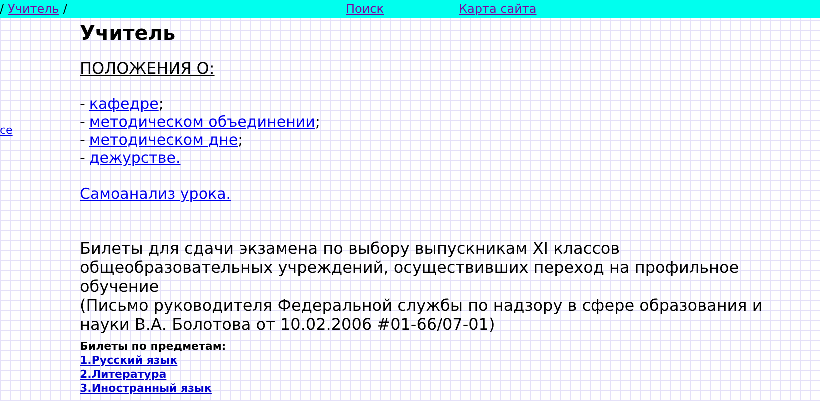 Image resolution: width=820 pixels, height=401 pixels. I want to click on section-heading: ПОЛОЖЕНИЯ О:, so click(148, 69).